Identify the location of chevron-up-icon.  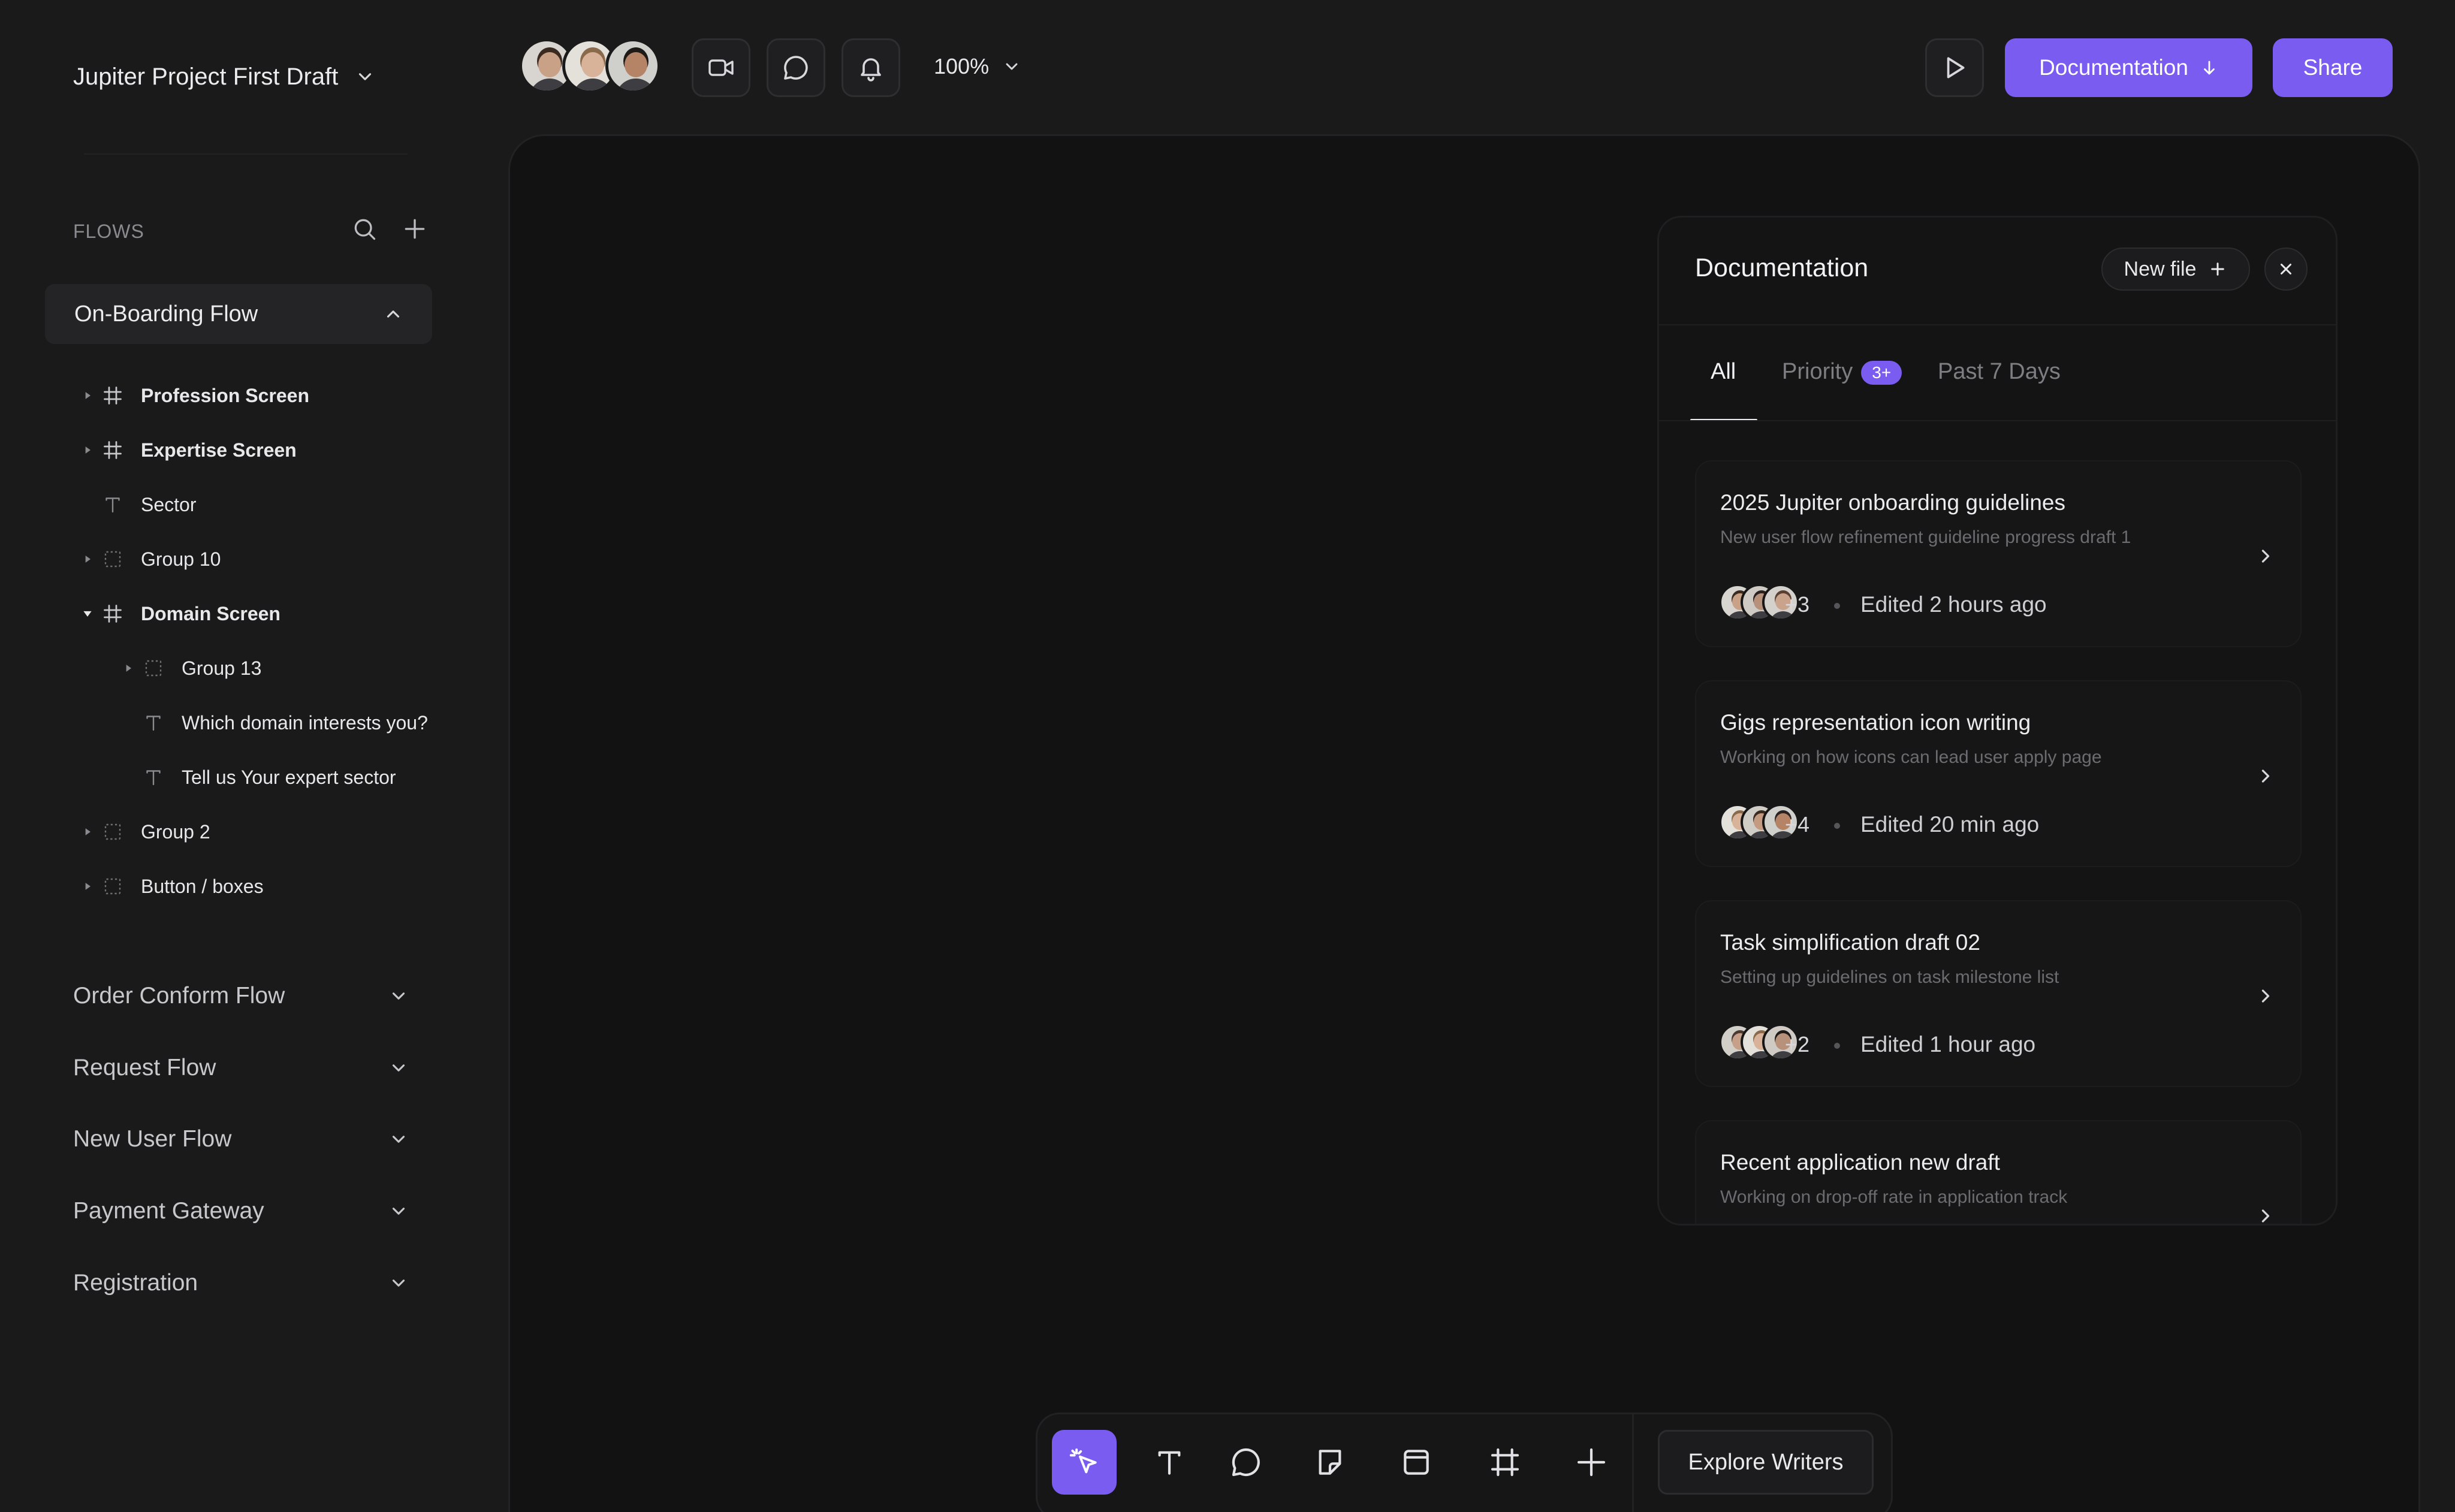
(394, 314).